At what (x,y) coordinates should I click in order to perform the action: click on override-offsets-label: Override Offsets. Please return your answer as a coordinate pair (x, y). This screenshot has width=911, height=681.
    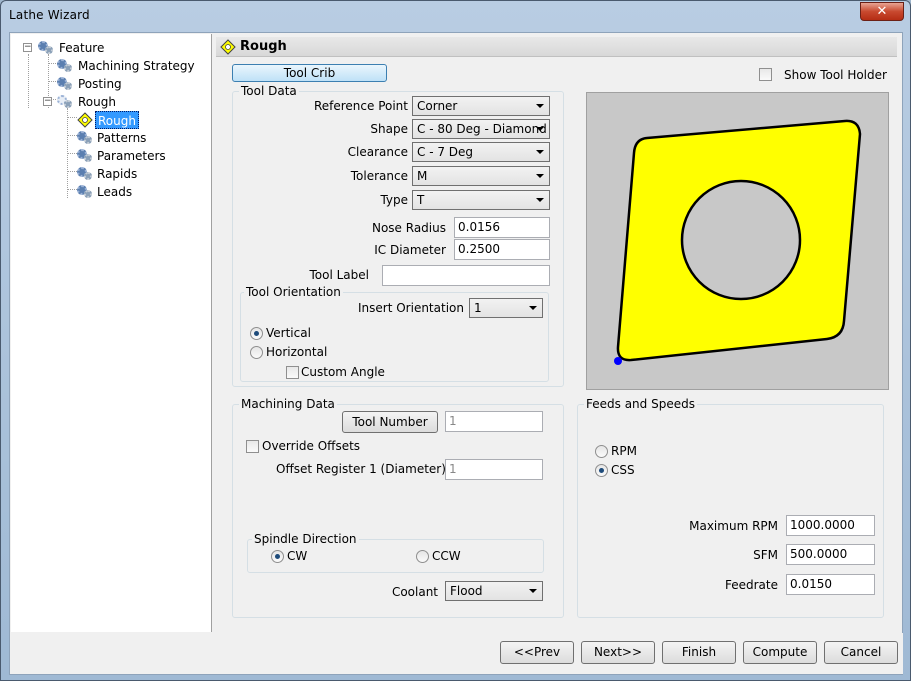
    Looking at the image, I should click on (311, 446).